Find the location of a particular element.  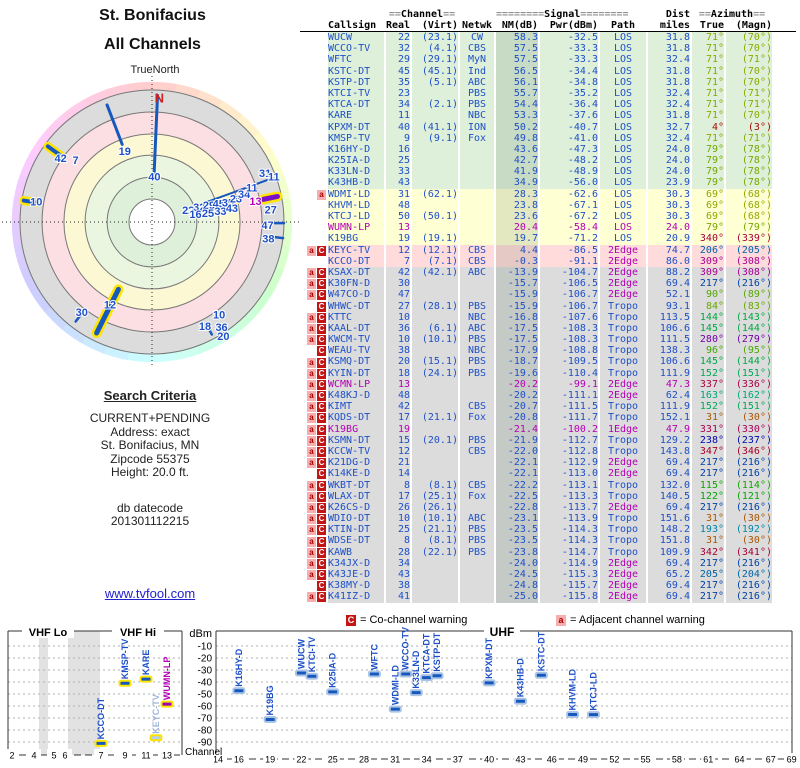

svg-text: dBm is located at coordinates (200, 634).